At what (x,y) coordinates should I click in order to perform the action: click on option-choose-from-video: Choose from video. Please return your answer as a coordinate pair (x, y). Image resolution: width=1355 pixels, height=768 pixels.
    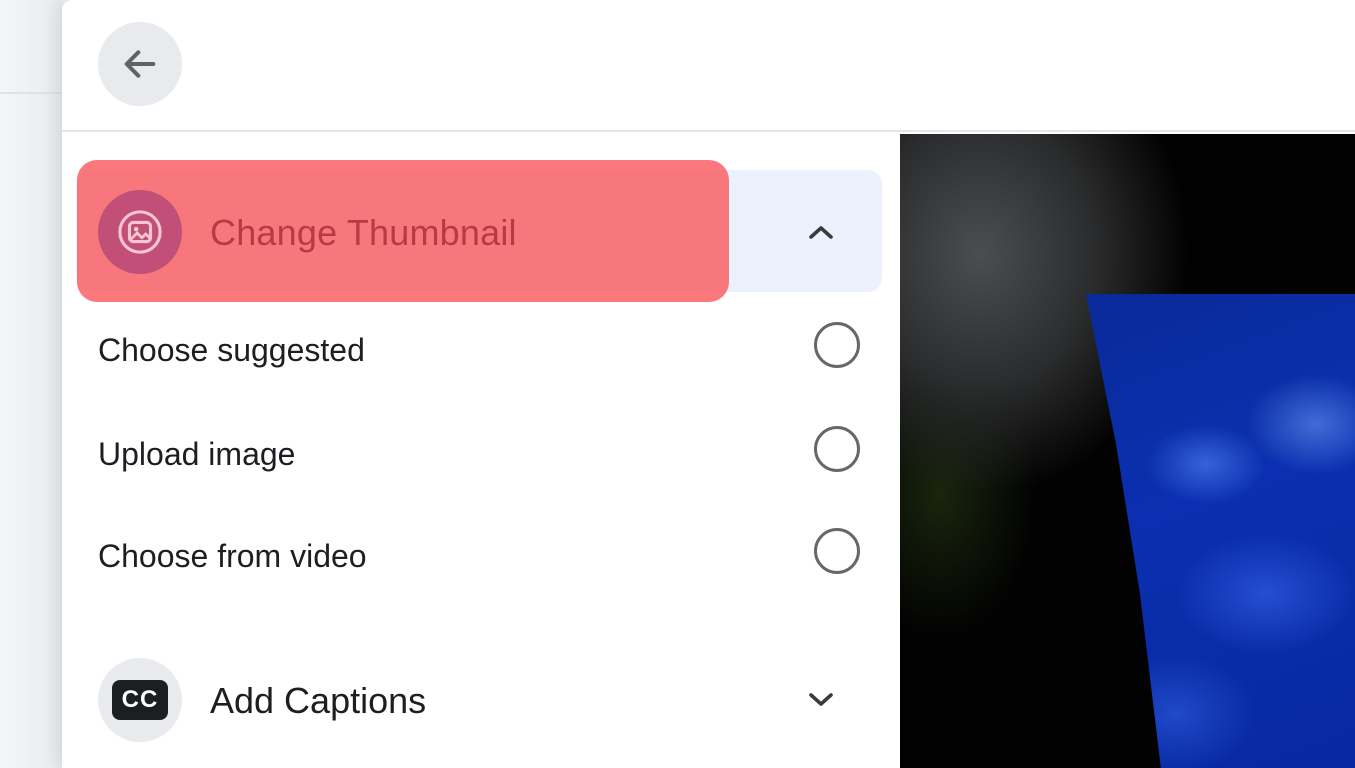
    Looking at the image, I should click on (481, 558).